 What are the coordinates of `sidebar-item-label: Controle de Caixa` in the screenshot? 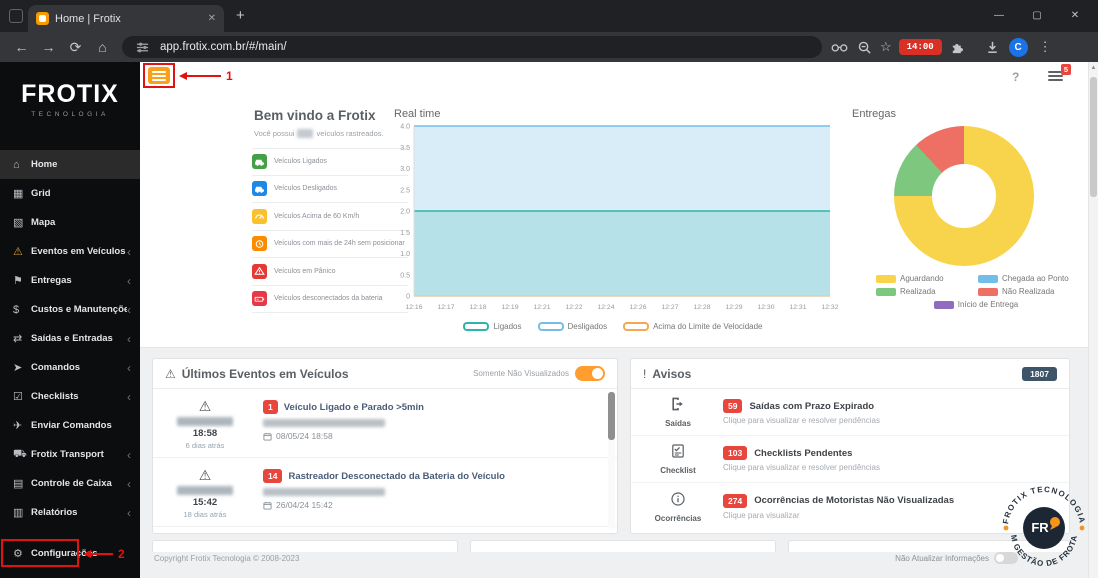 It's located at (71, 483).